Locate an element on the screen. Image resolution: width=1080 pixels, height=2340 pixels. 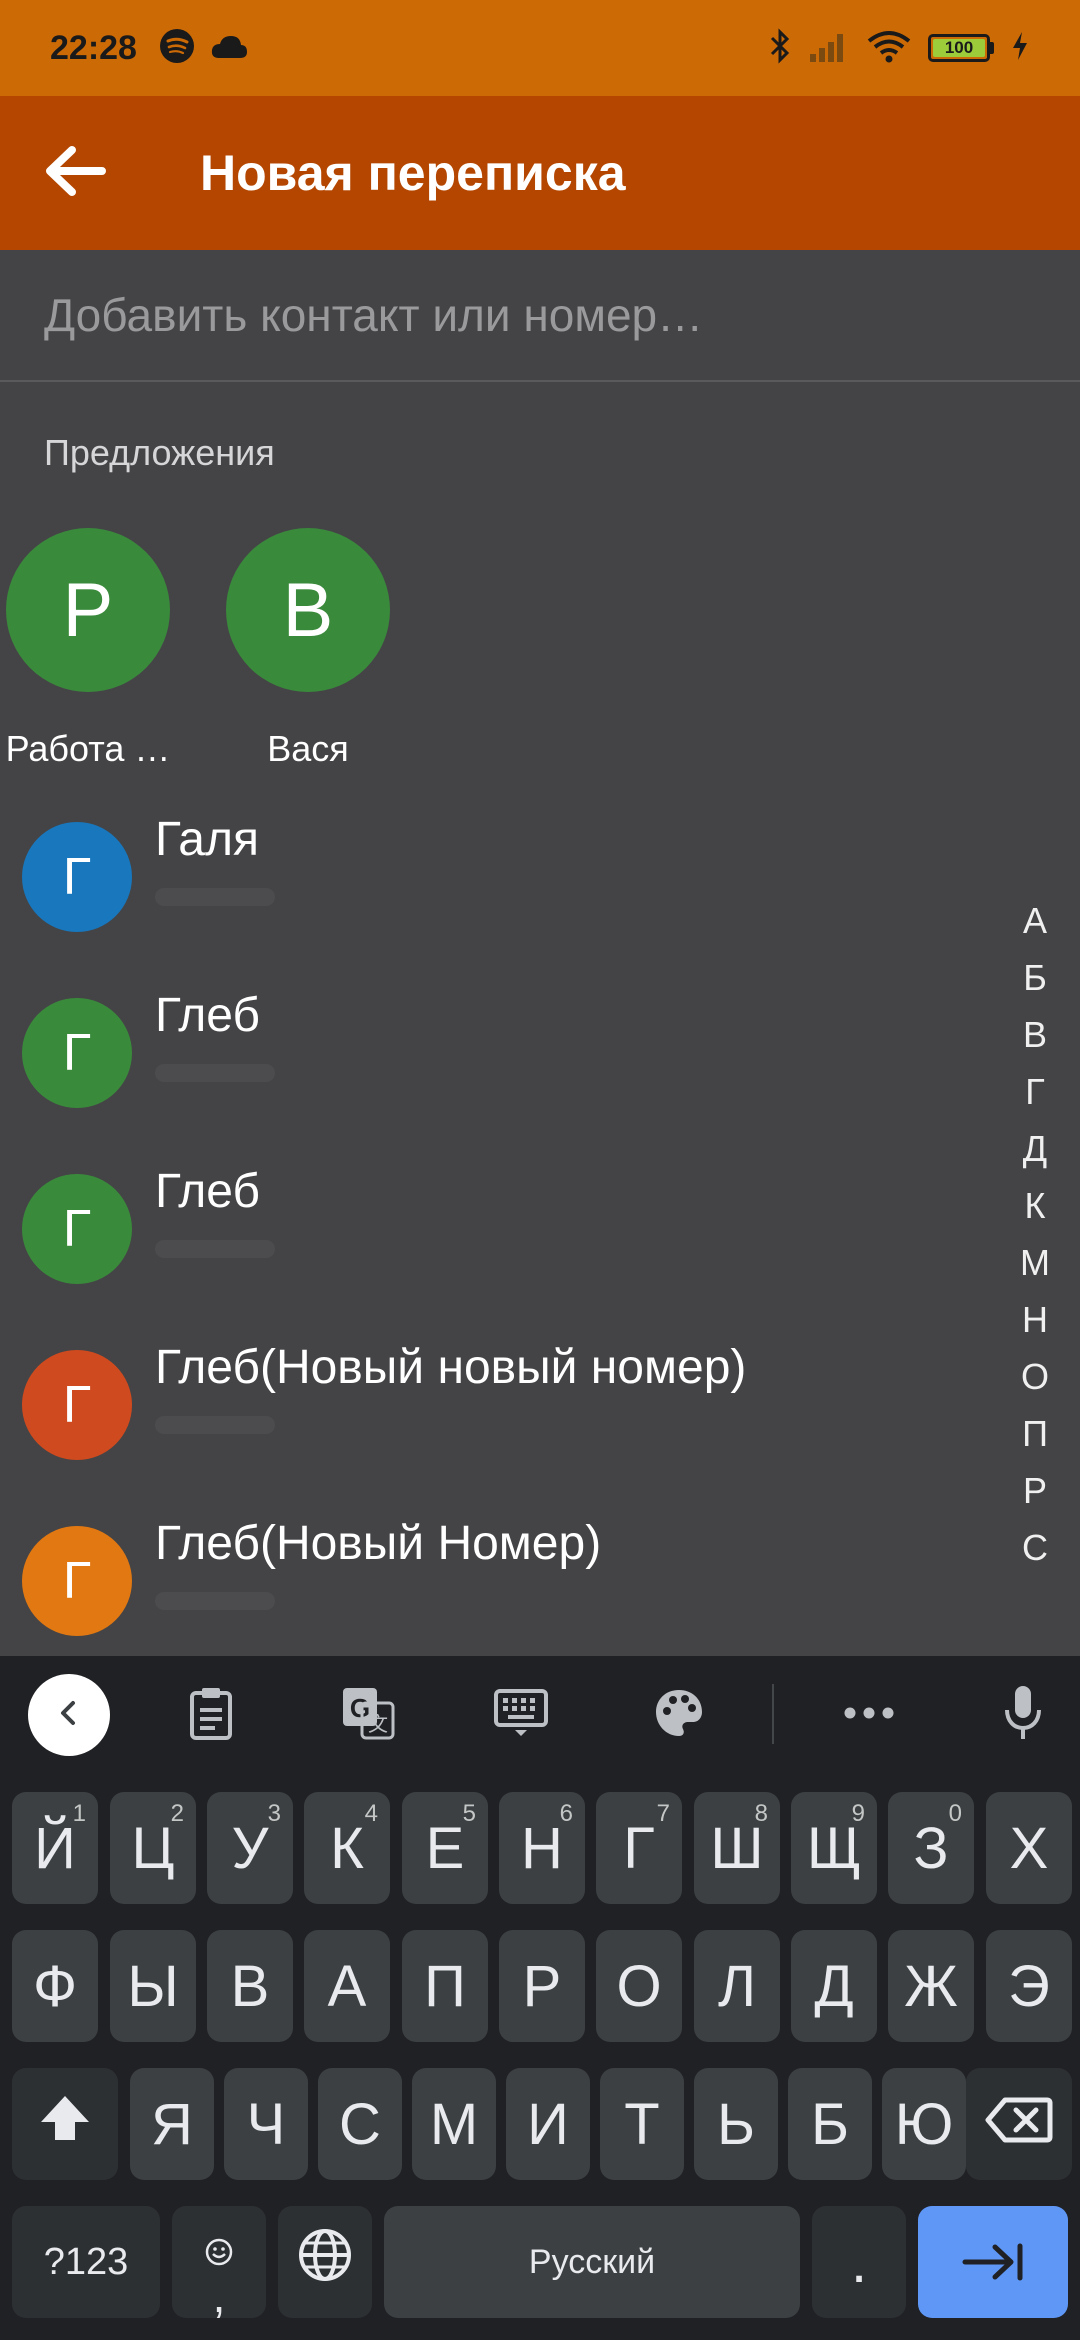
suggestion-item: В Вася is located at coordinates (308, 649).